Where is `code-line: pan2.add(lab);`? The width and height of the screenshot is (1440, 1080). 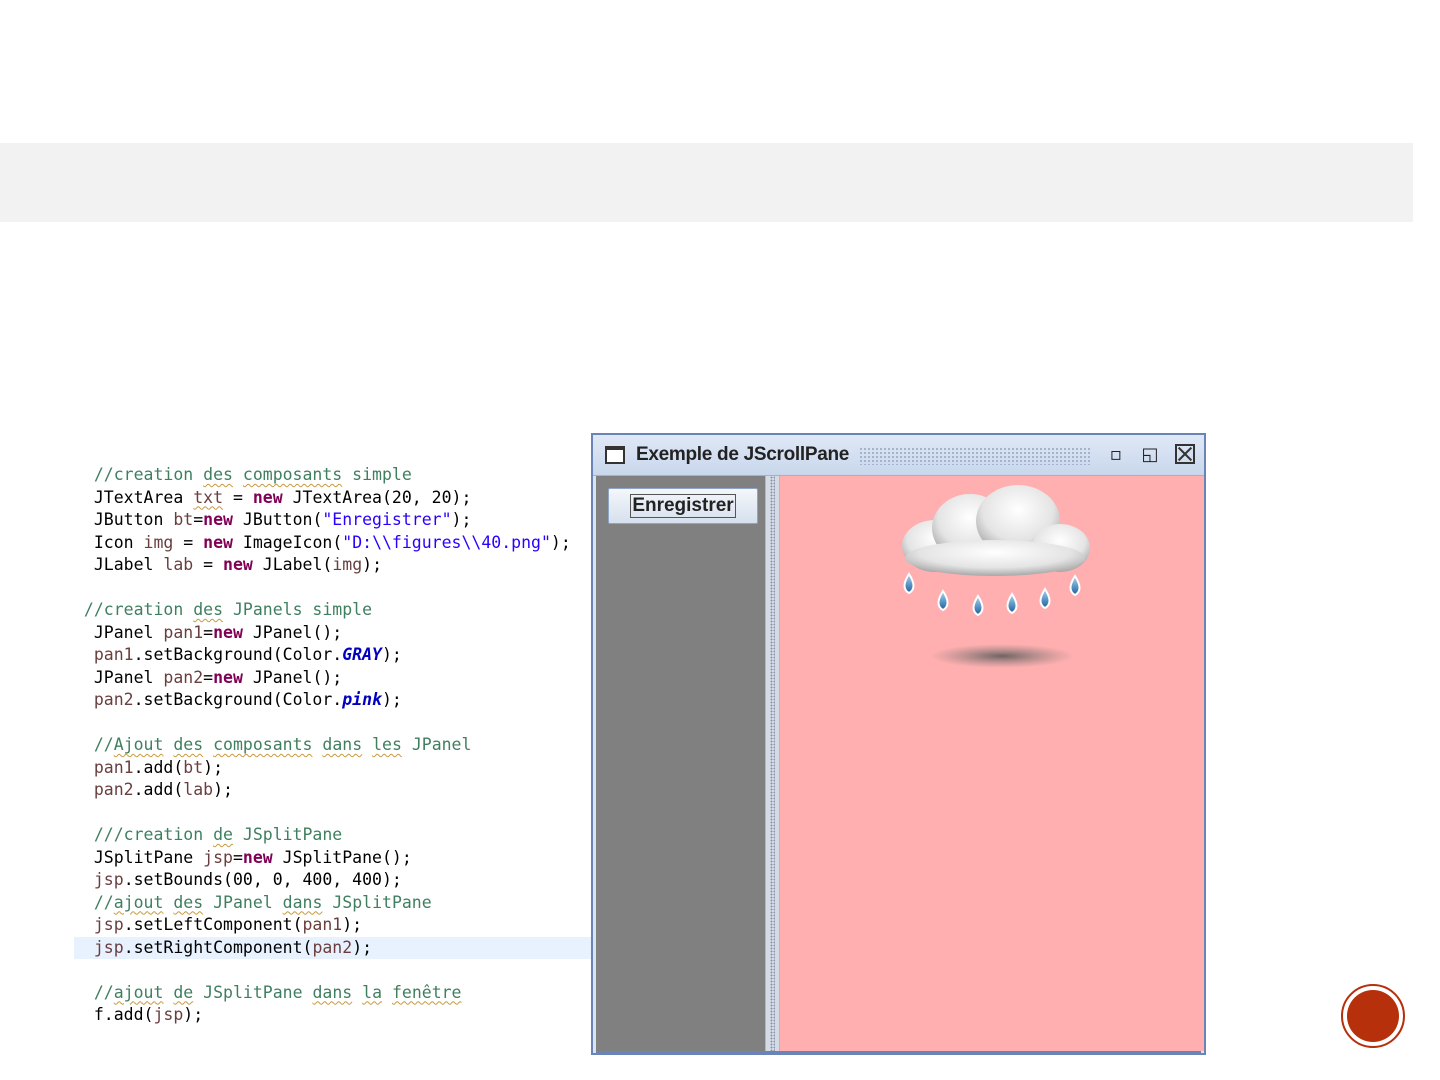 code-line: pan2.add(lab); is located at coordinates (153, 790).